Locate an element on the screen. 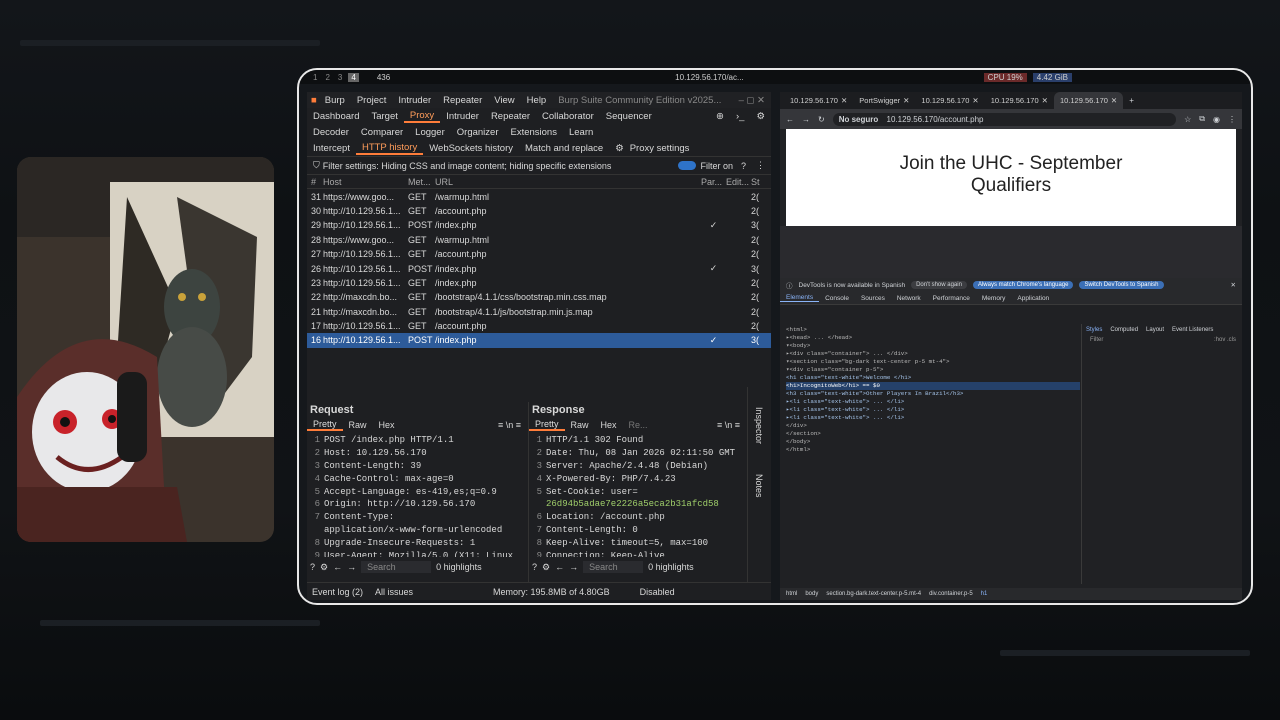  reload-icon: ↻ is located at coordinates (821, 119).